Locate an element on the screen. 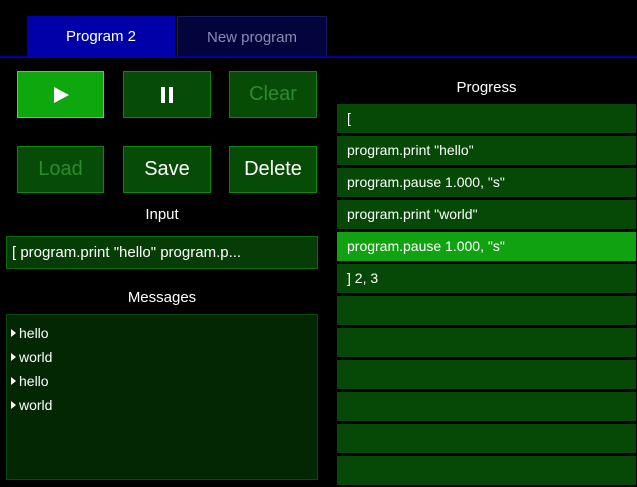 This screenshot has width=637, height=487. tab-underline is located at coordinates (318, 57).